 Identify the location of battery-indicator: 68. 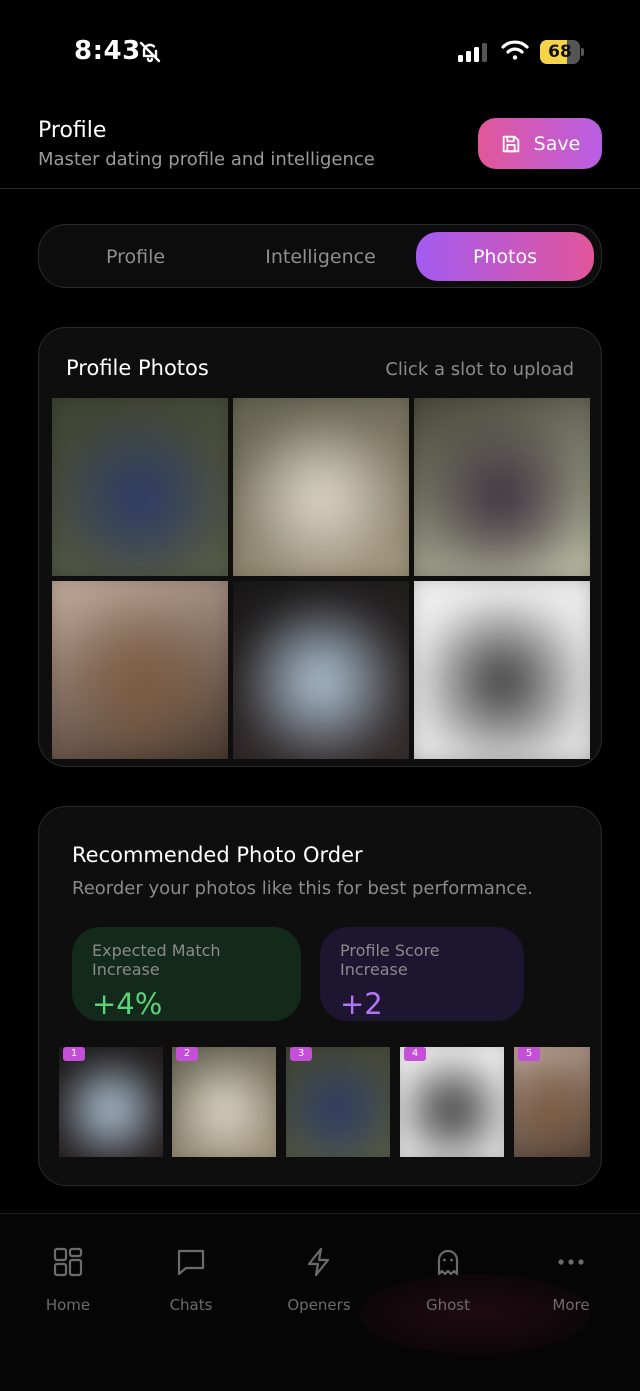
(562, 52).